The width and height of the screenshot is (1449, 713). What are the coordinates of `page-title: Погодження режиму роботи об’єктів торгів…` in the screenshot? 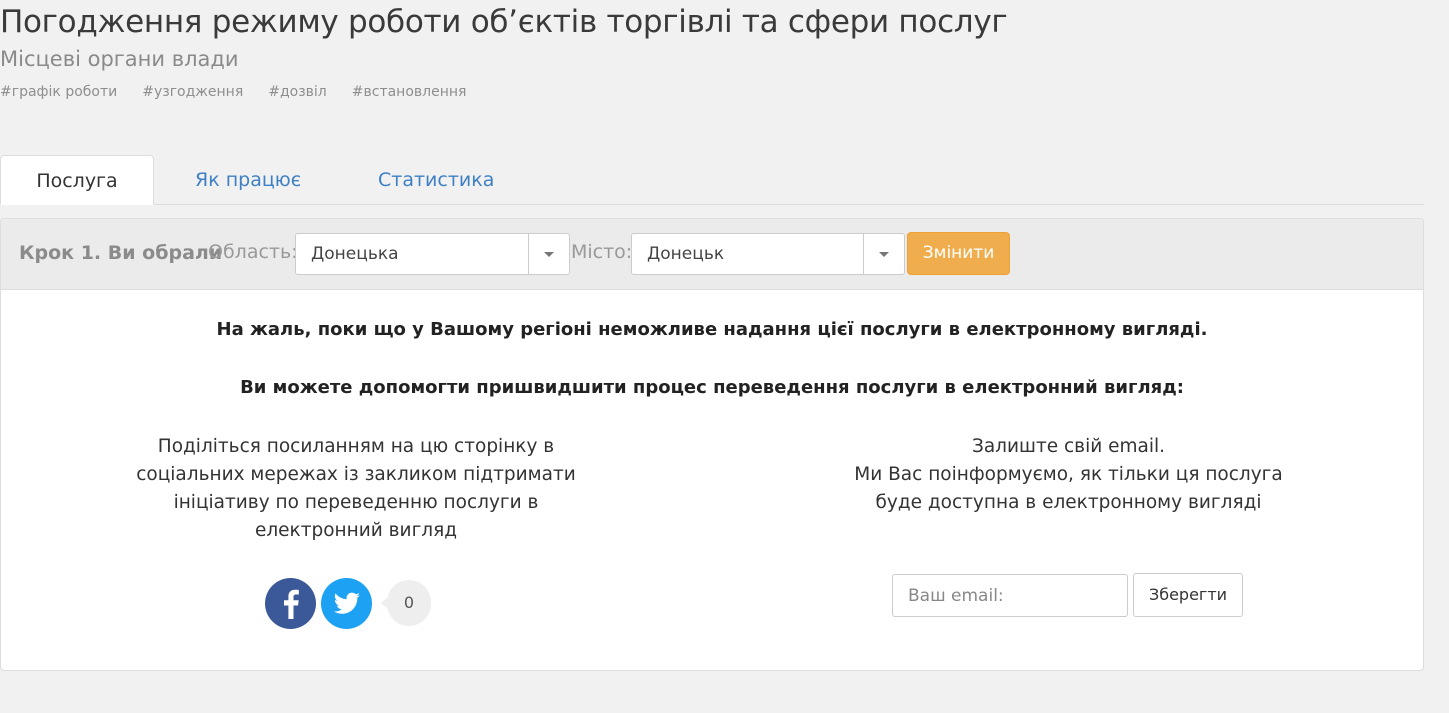 It's located at (504, 22).